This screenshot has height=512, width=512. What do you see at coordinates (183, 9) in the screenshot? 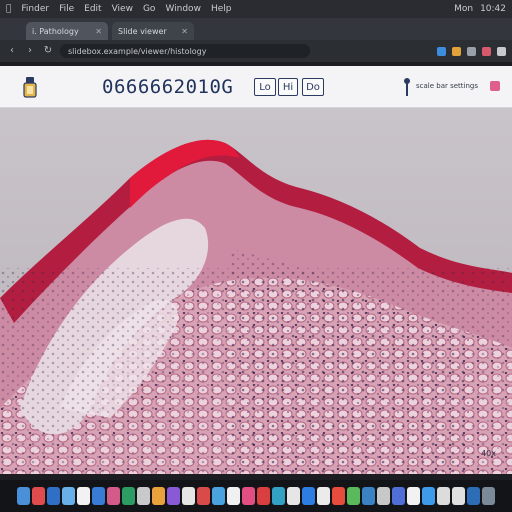
I see `menu-window: Window` at bounding box center [183, 9].